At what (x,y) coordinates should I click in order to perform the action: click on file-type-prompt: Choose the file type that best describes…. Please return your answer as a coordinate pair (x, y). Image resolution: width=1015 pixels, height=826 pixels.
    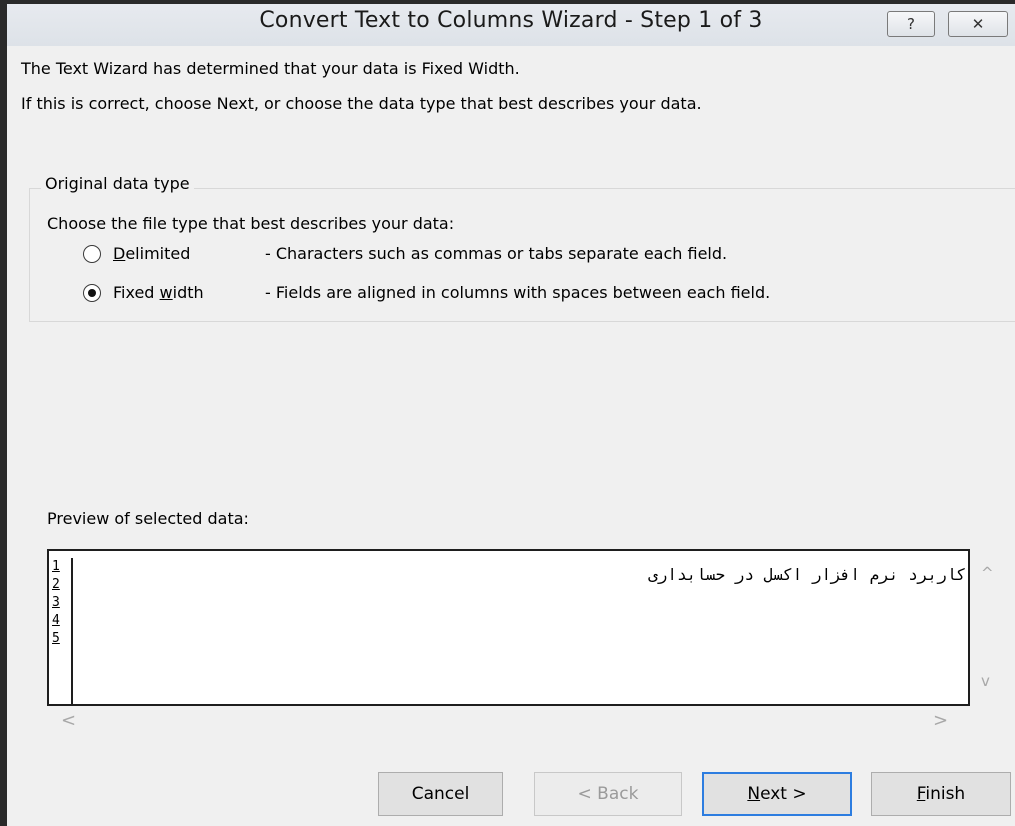
    Looking at the image, I should click on (251, 223).